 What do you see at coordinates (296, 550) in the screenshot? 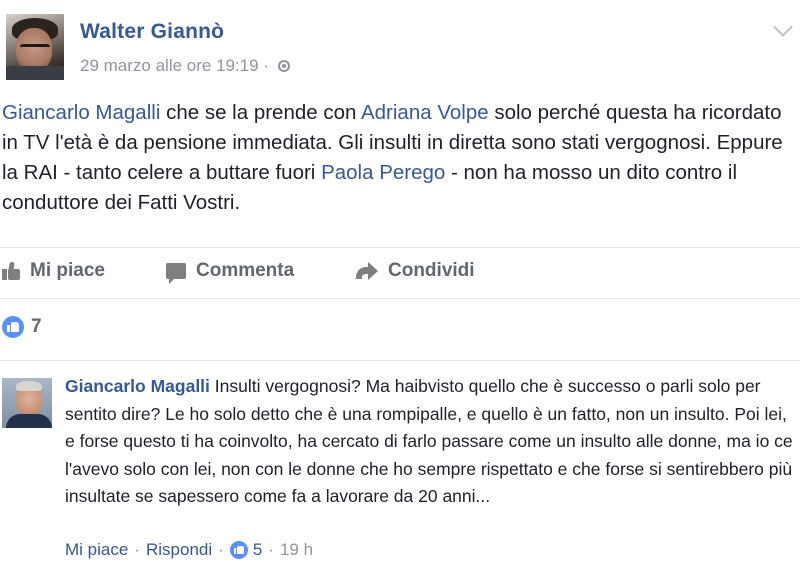
I see `comment-age: 19 h` at bounding box center [296, 550].